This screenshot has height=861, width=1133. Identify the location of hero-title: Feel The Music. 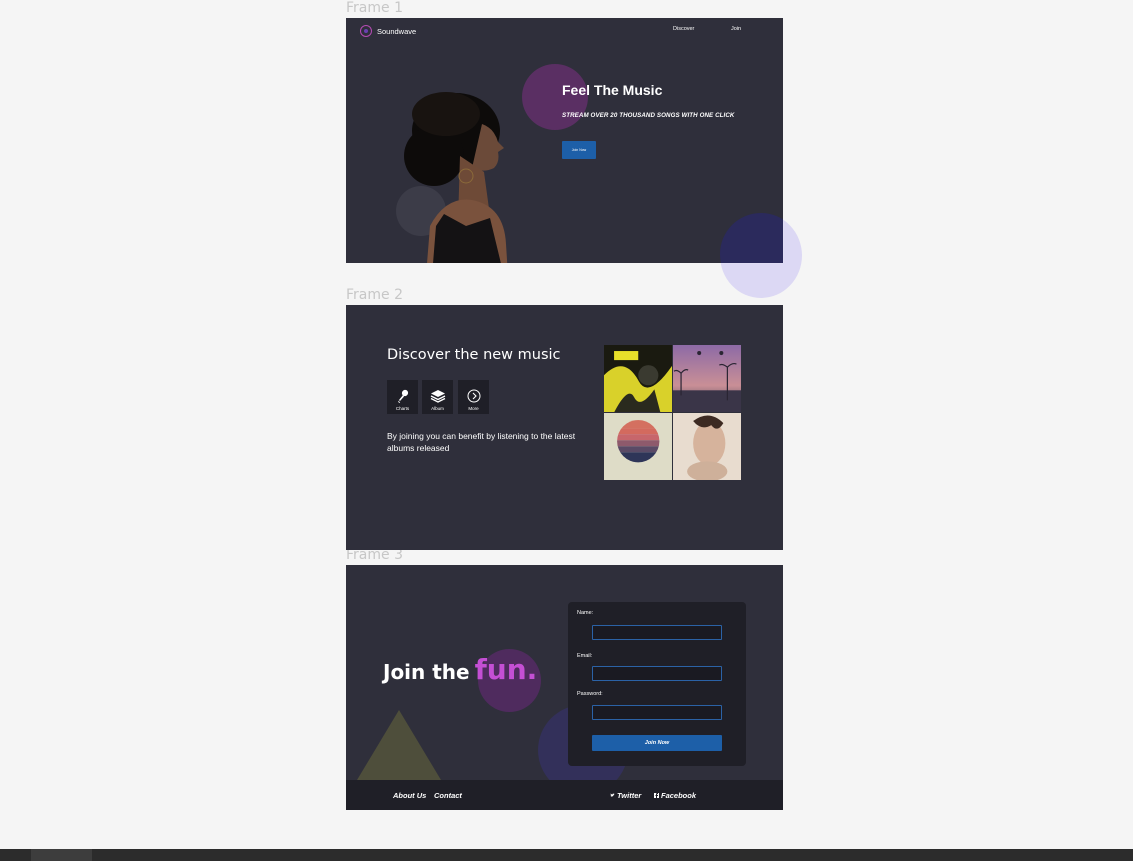
(612, 90).